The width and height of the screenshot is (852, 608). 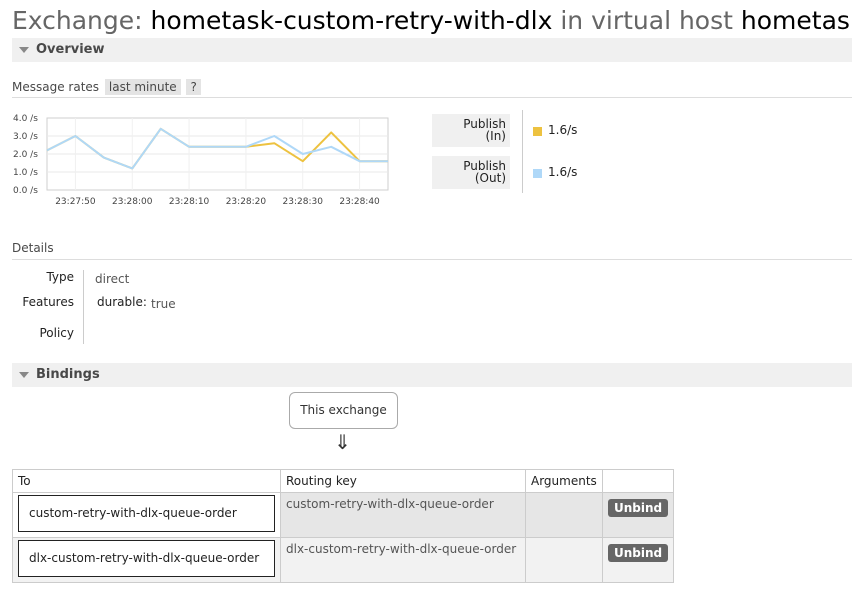 What do you see at coordinates (48, 302) in the screenshot?
I see `features-label: Features` at bounding box center [48, 302].